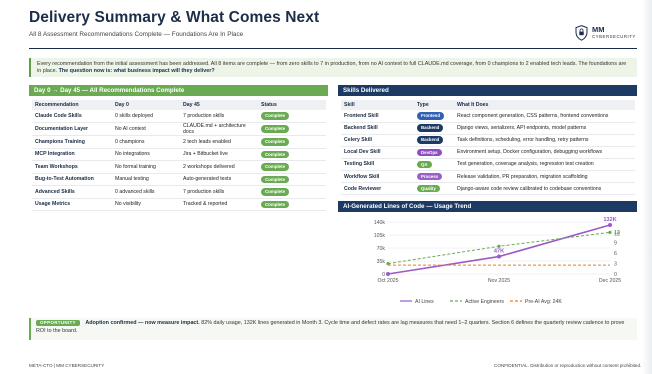  Describe the element at coordinates (72, 204) in the screenshot. I see `recommendation-cell: Usage Metrics` at that location.